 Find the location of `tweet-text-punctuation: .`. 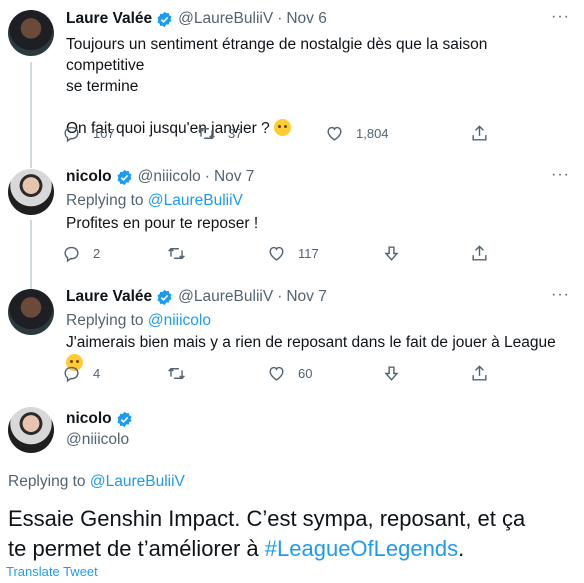

tweet-text-punctuation: . is located at coordinates (461, 548).